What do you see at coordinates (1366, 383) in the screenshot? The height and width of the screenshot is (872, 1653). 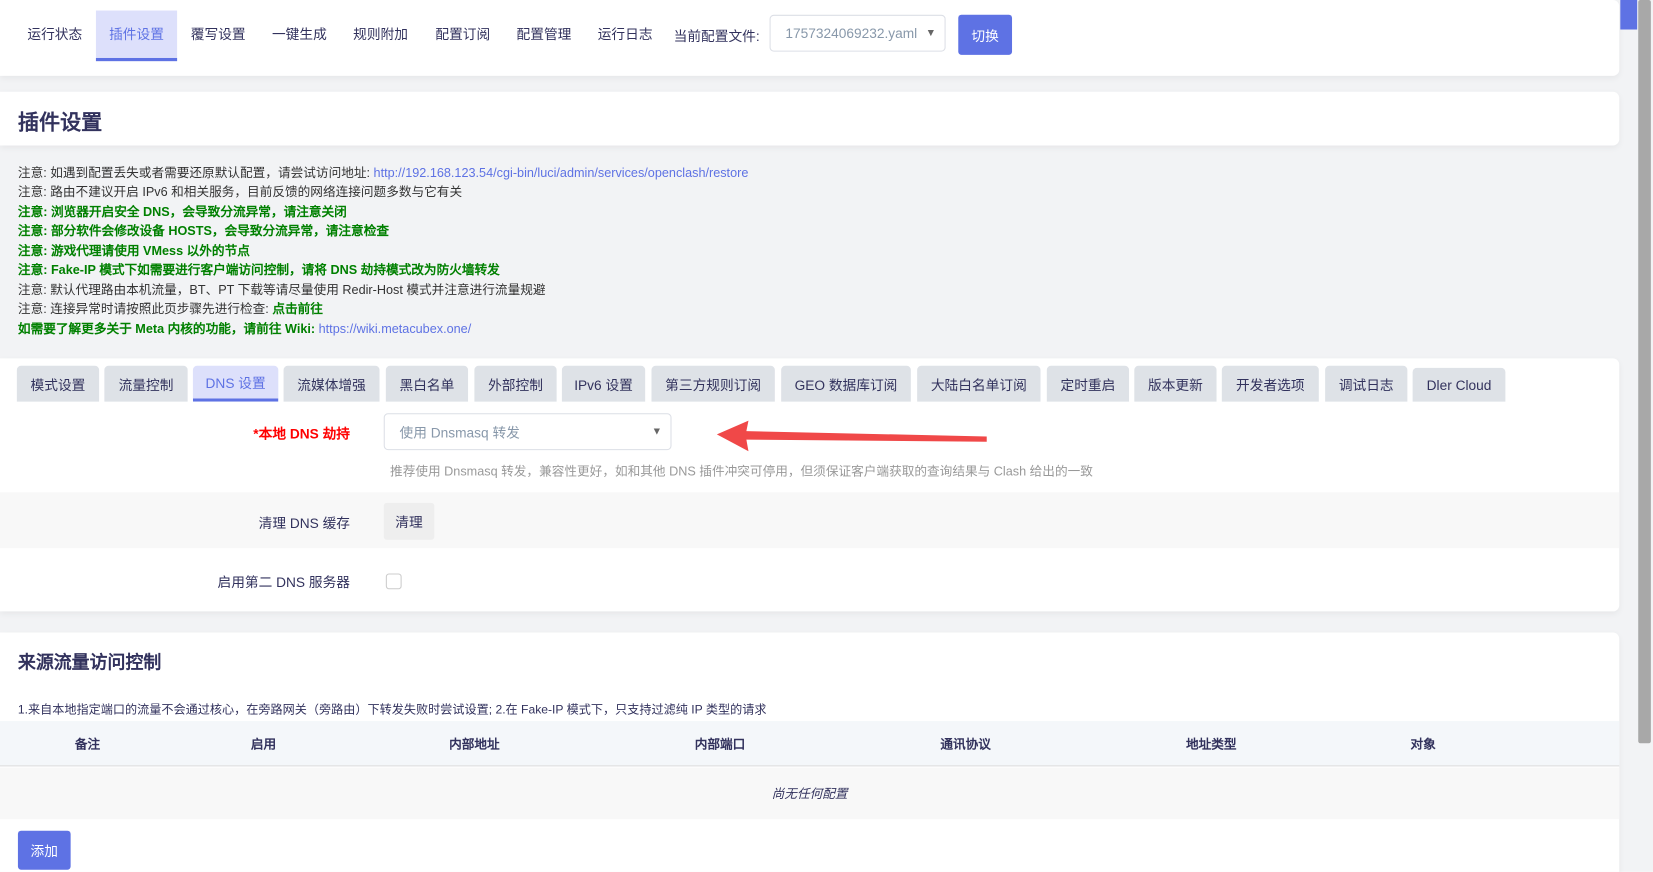 I see `tab-debug: 调试日志` at bounding box center [1366, 383].